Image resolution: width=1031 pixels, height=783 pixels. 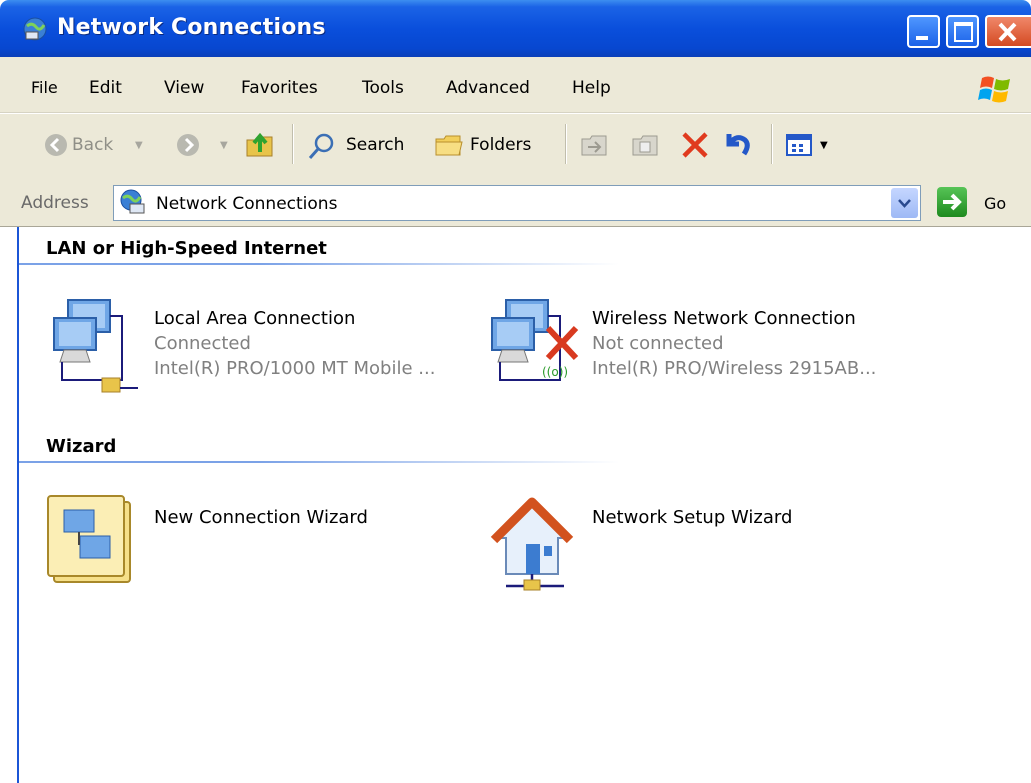 I want to click on go-arrow-icon, so click(x=952, y=202).